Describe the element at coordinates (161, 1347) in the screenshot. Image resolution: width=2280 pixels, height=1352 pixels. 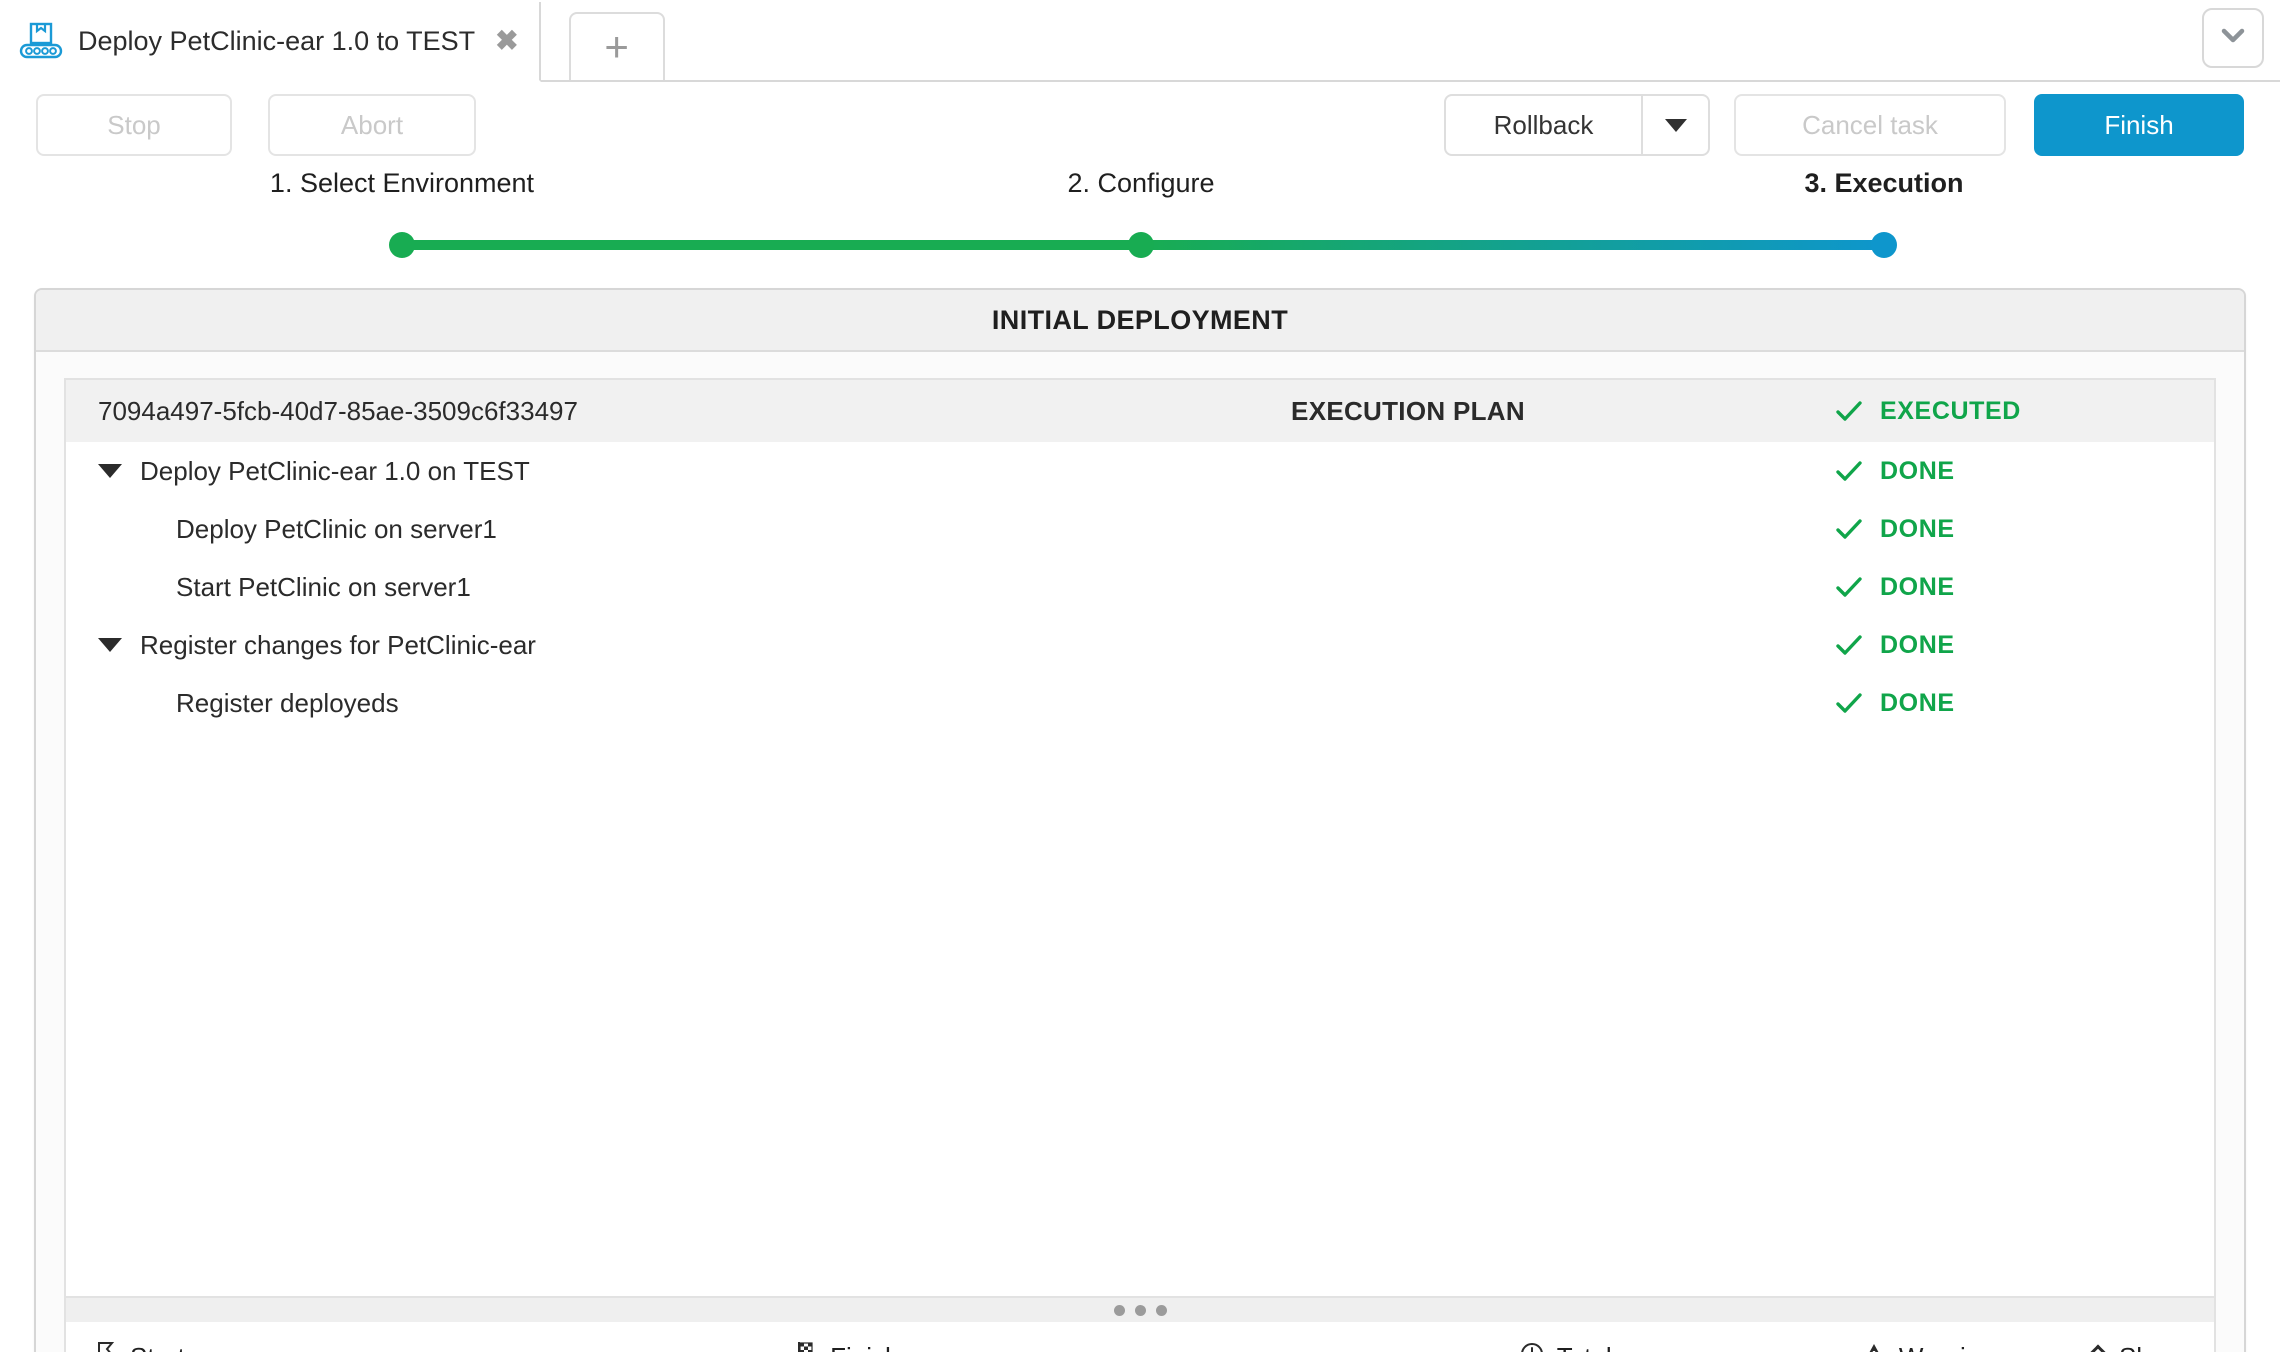
I see `status-start-label: Start:` at that location.